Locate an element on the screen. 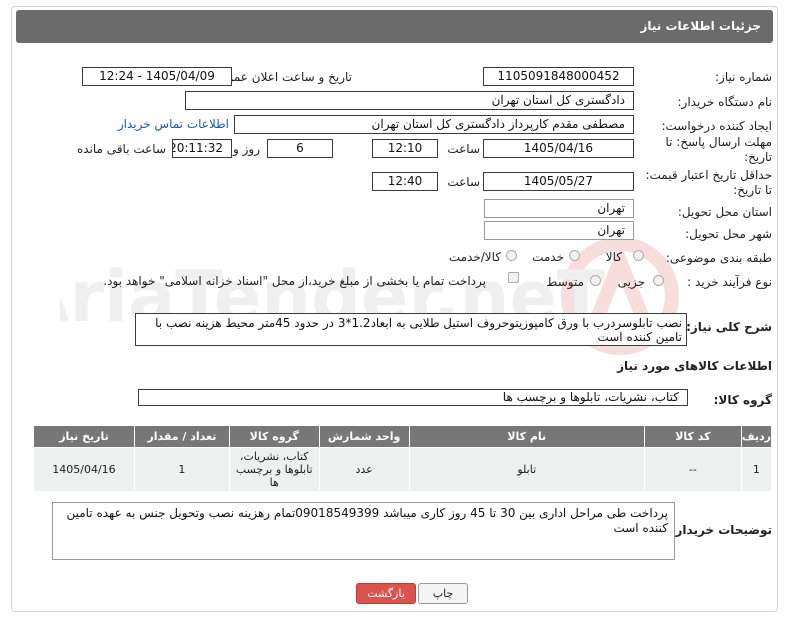 The height and width of the screenshot is (619, 788). category-option-service: خدمت is located at coordinates (548, 257).